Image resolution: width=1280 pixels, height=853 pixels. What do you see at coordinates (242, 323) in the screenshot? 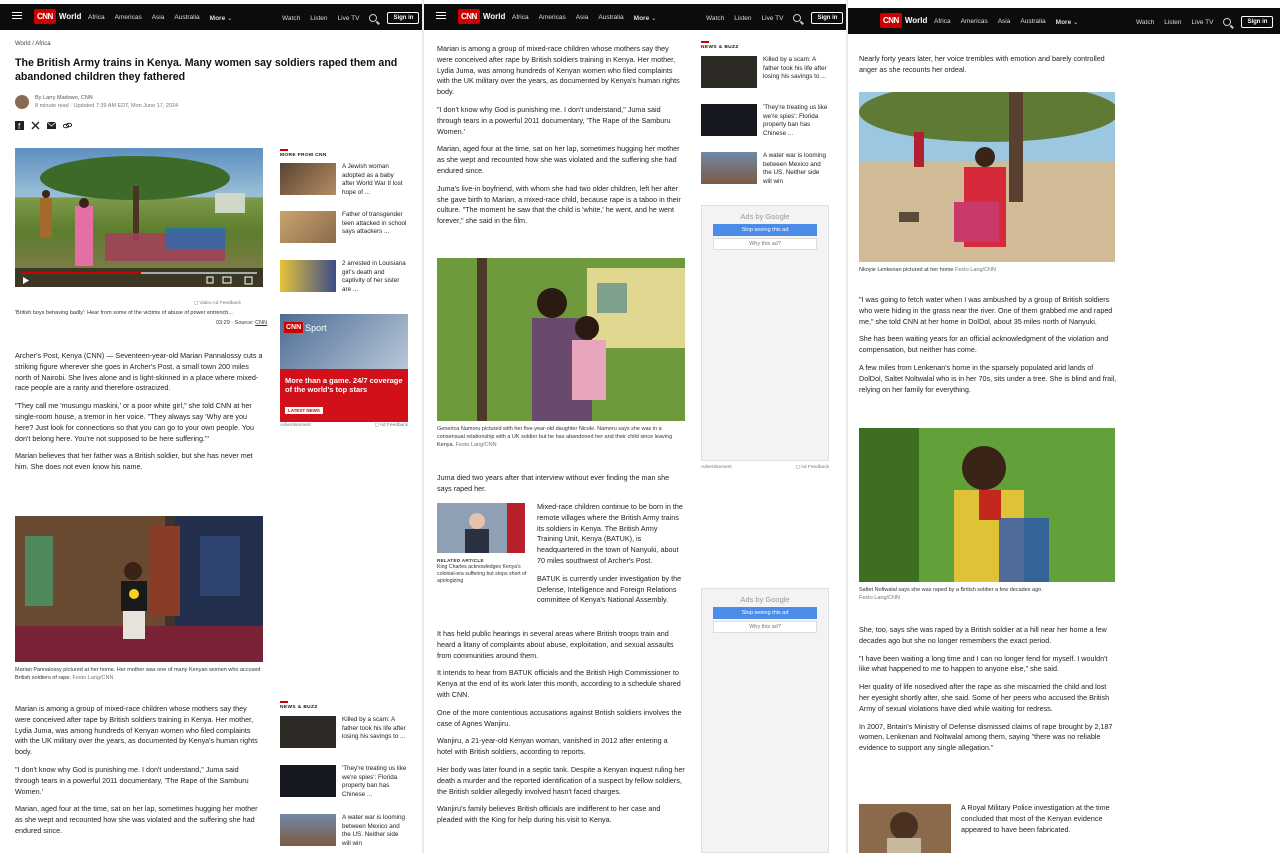
I see `video-duration: 03:29 - Source: CNN` at bounding box center [242, 323].